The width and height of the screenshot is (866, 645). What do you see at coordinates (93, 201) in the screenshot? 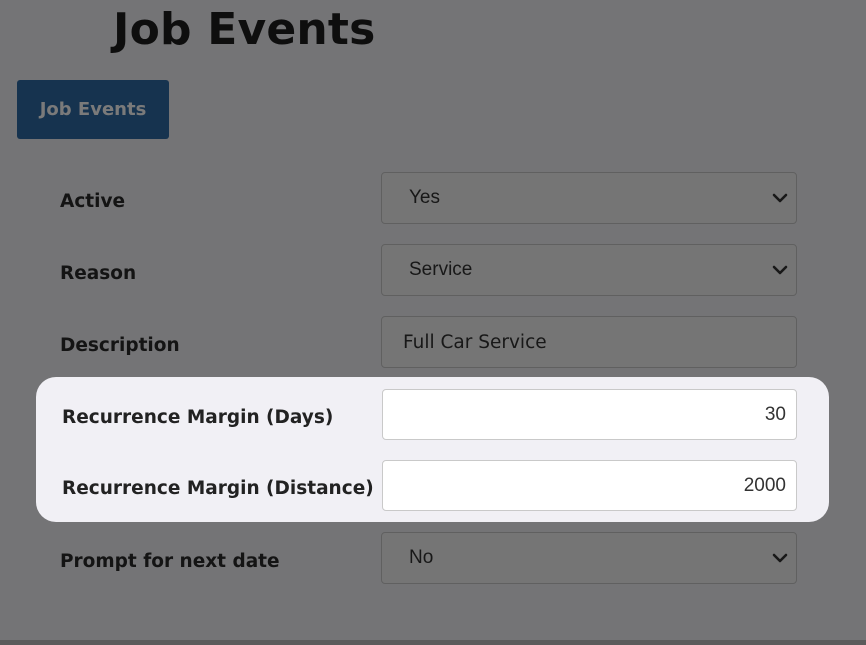
I see `active-label: Active` at bounding box center [93, 201].